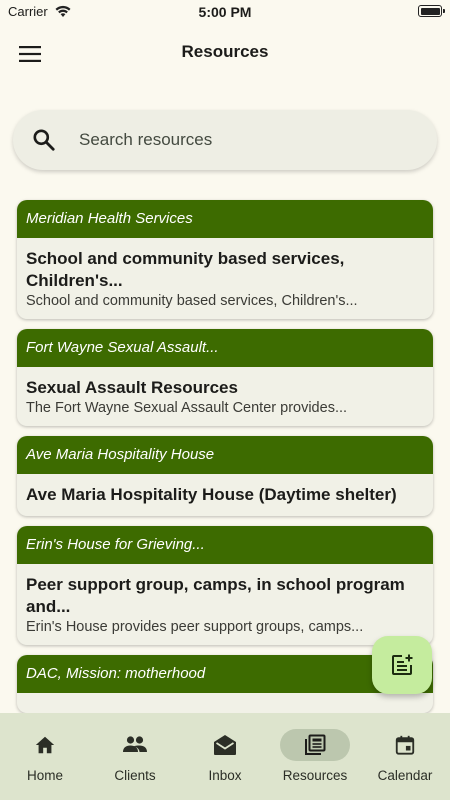 The image size is (450, 800). I want to click on nav-resources: Resources, so click(315, 756).